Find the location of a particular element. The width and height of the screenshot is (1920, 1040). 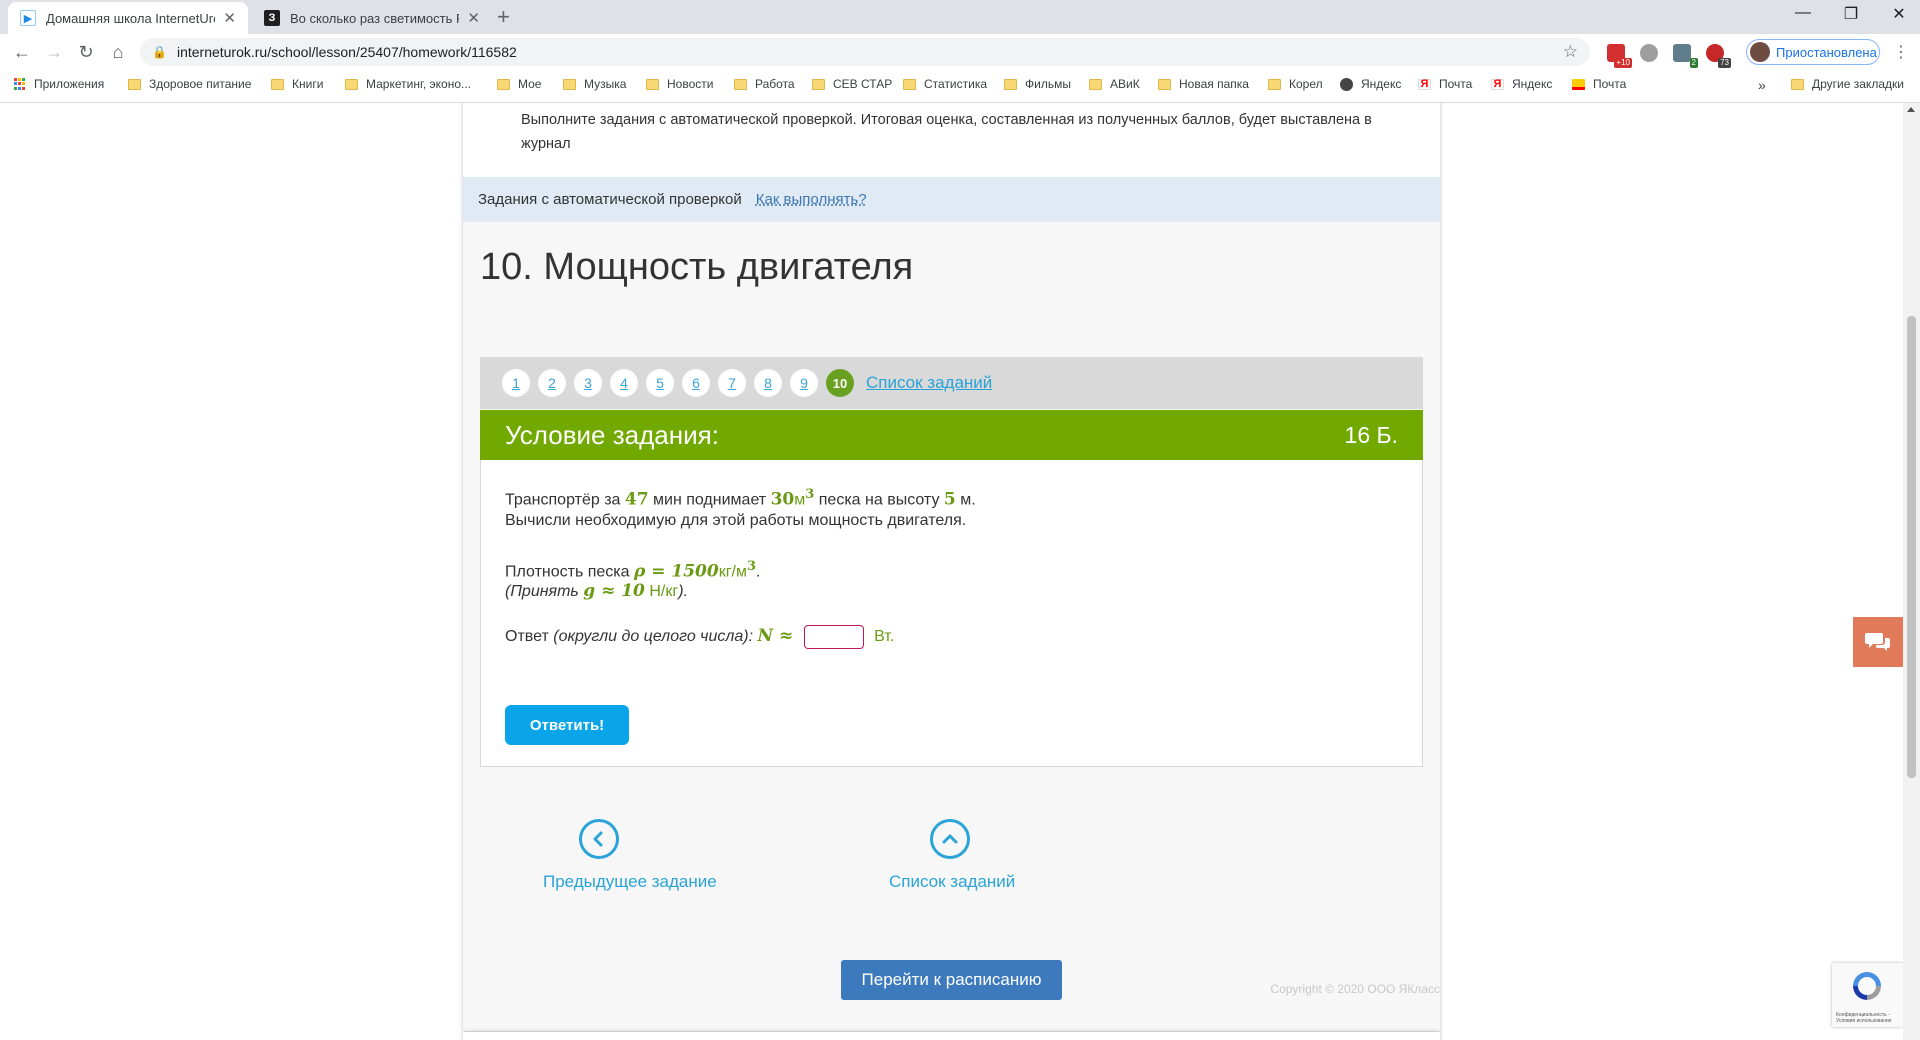

page-scrollbar is located at coordinates (1911, 571).